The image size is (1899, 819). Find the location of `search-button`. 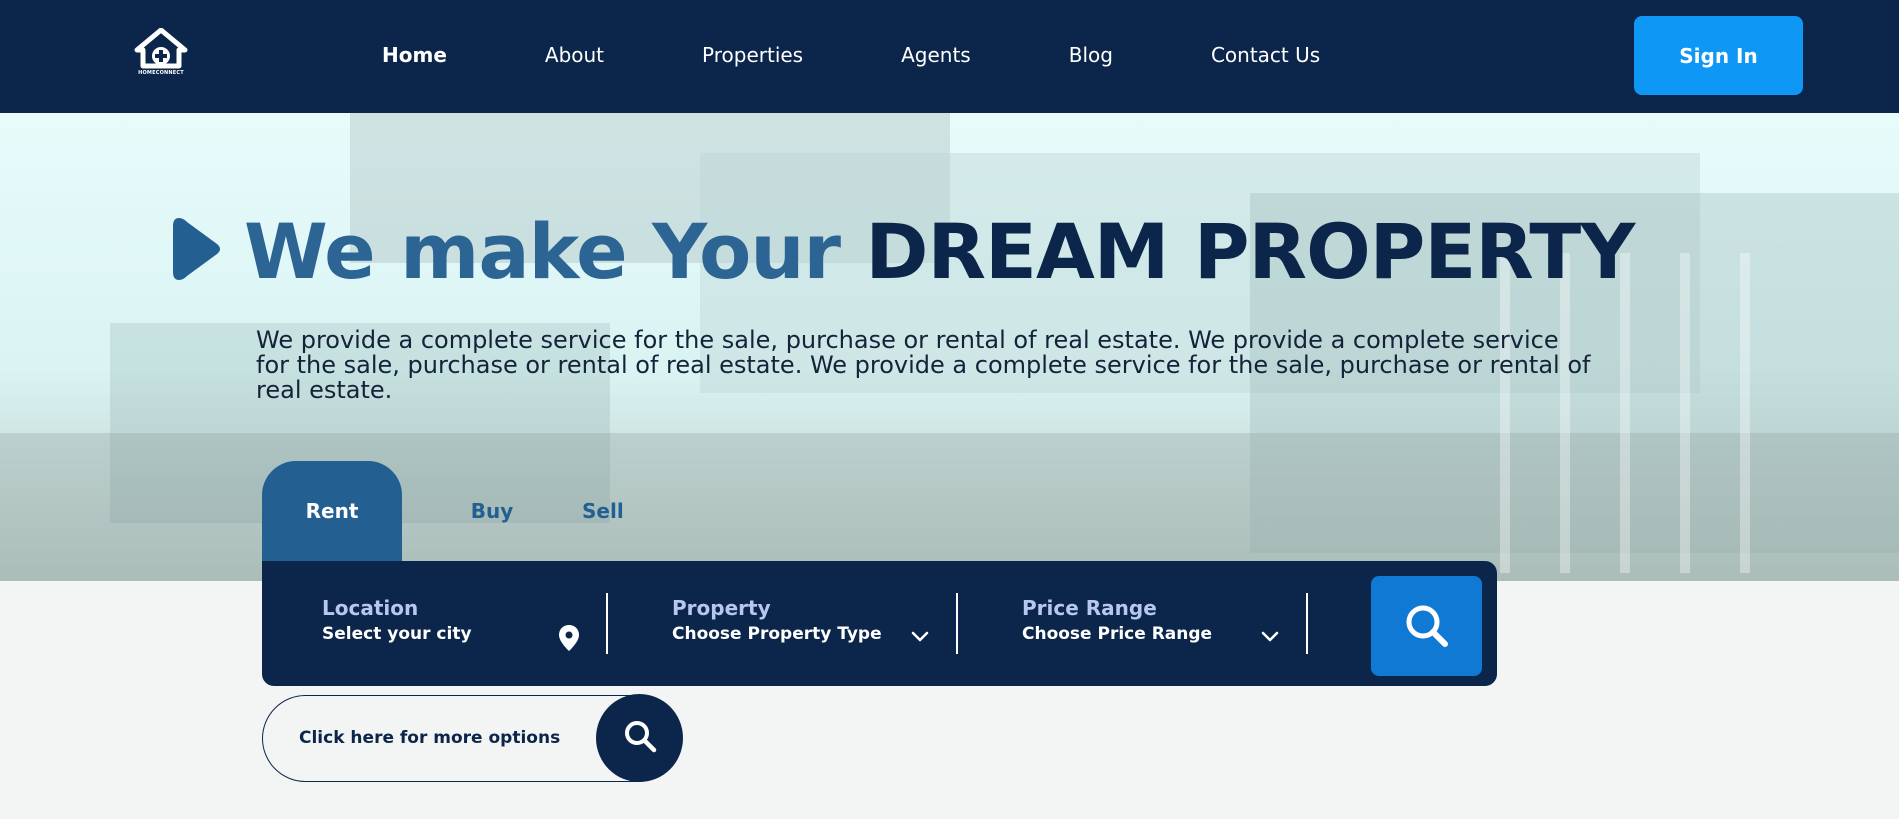

search-button is located at coordinates (1426, 626).